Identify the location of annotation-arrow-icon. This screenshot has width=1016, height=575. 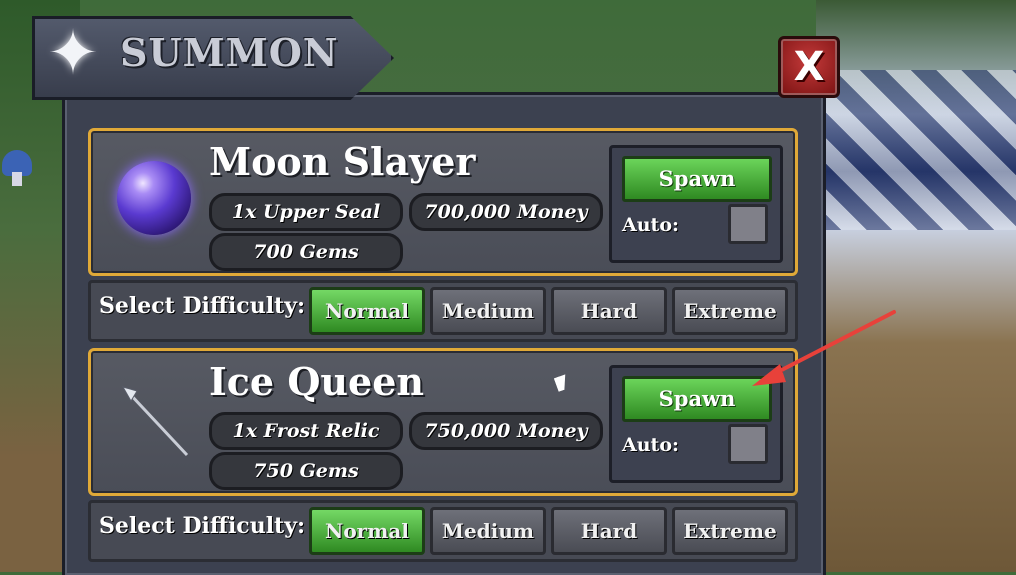
(824, 348).